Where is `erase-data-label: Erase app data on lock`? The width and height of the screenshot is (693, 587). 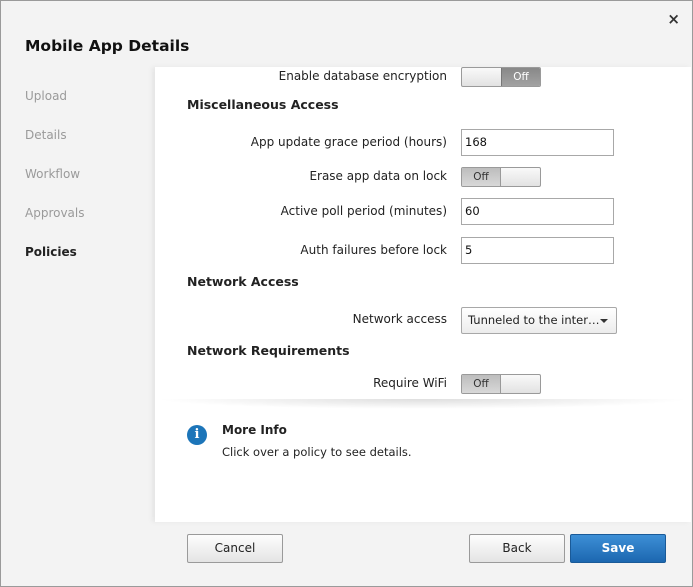
erase-data-label: Erase app data on lock is located at coordinates (378, 176).